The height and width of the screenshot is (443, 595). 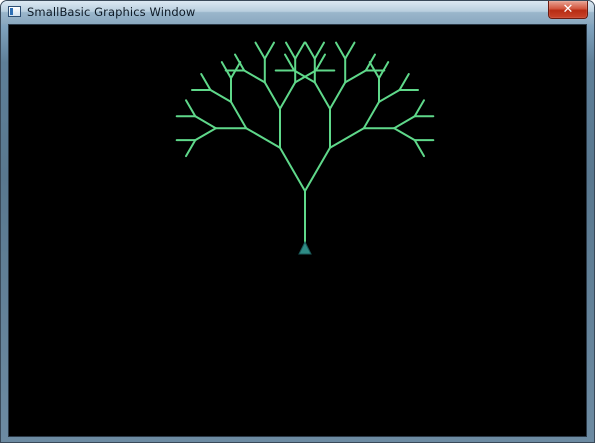 What do you see at coordinates (14, 11) in the screenshot?
I see `window-app-icon` at bounding box center [14, 11].